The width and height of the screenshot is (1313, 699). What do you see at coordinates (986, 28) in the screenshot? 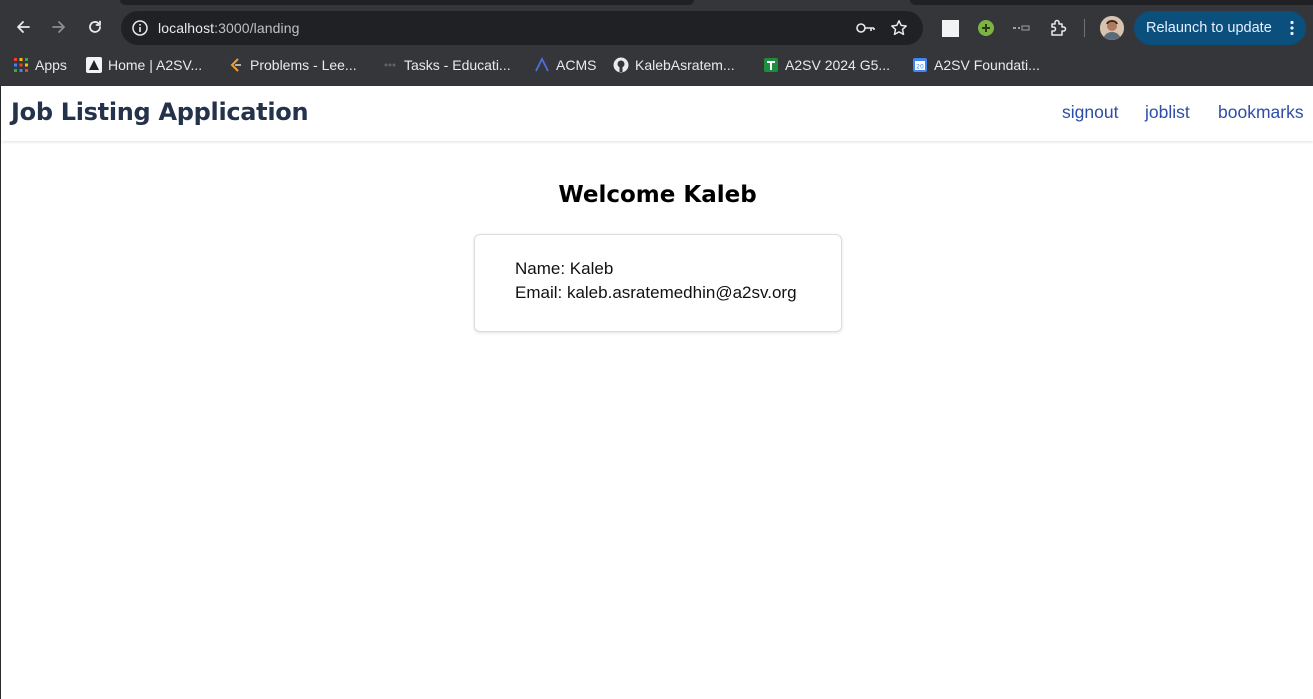
I see `extension-plus-icon` at bounding box center [986, 28].